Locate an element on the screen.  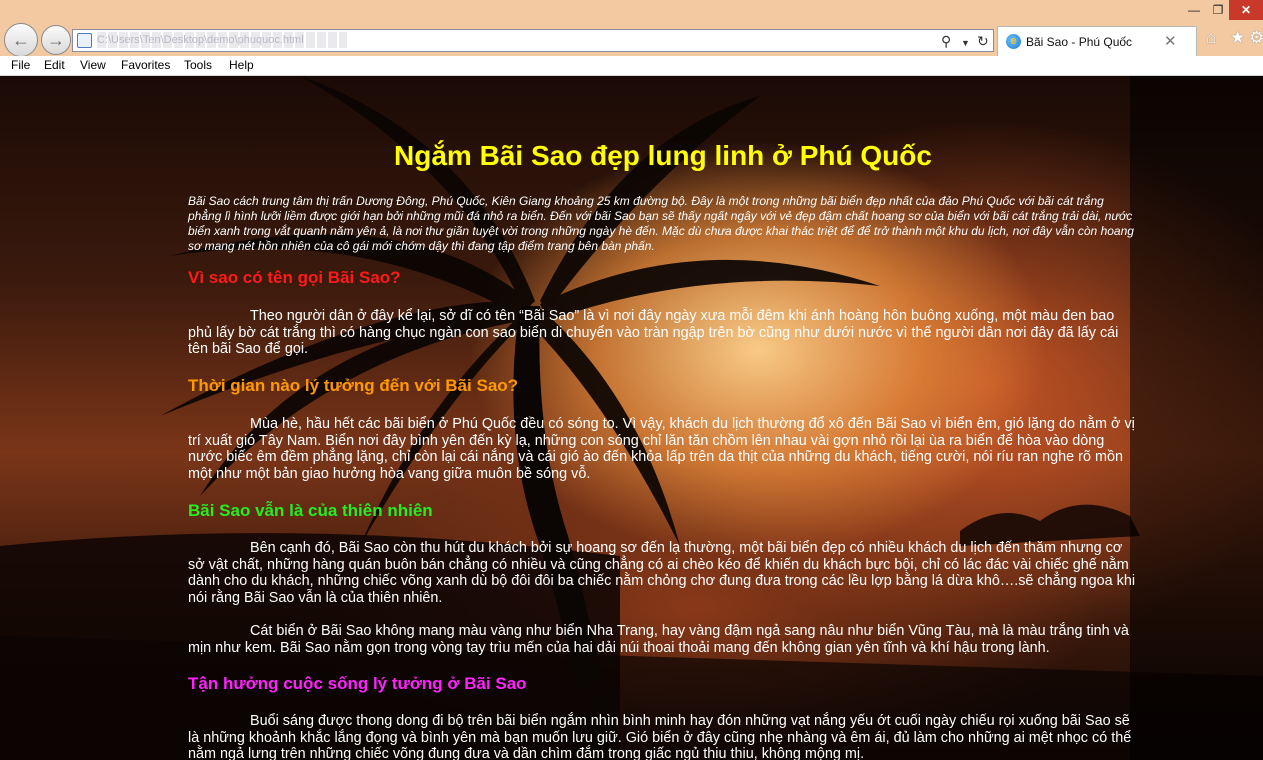
forward-arrow-icon: → is located at coordinates (56, 39).